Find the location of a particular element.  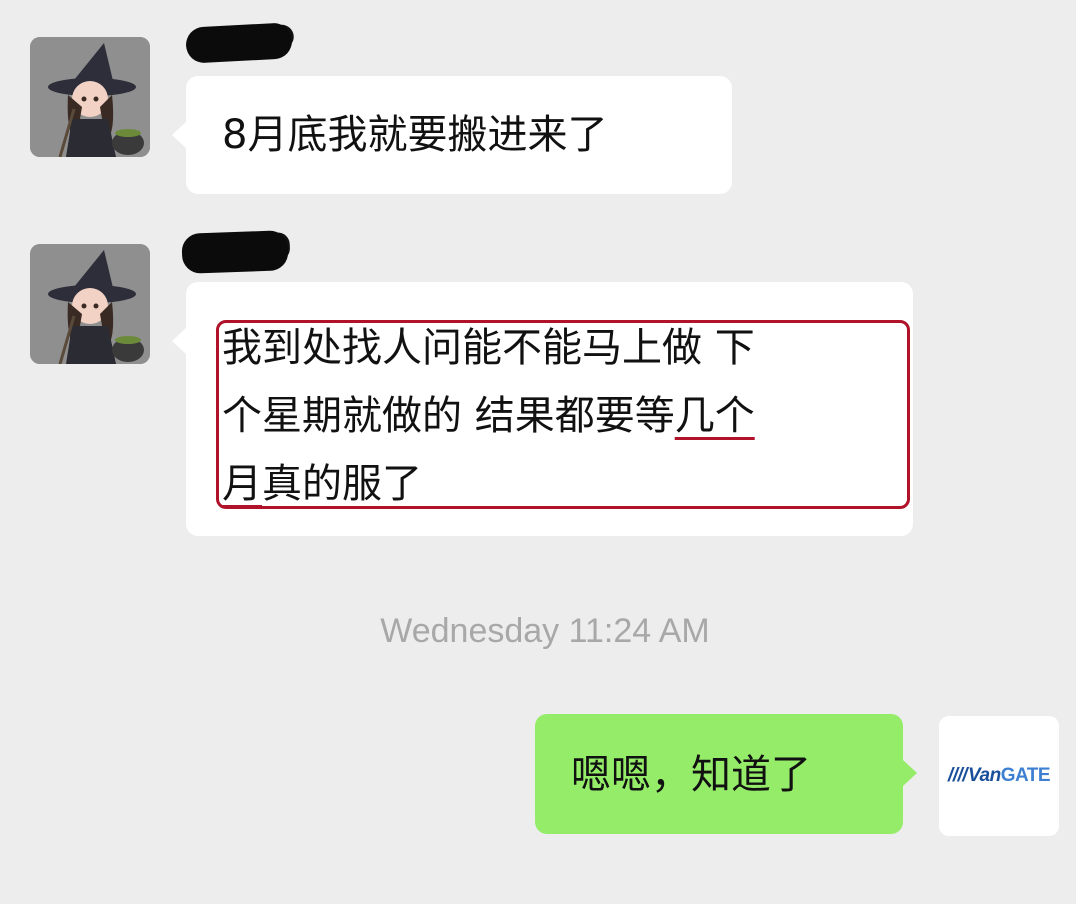

logo-stripes: //// is located at coordinates (957, 775).